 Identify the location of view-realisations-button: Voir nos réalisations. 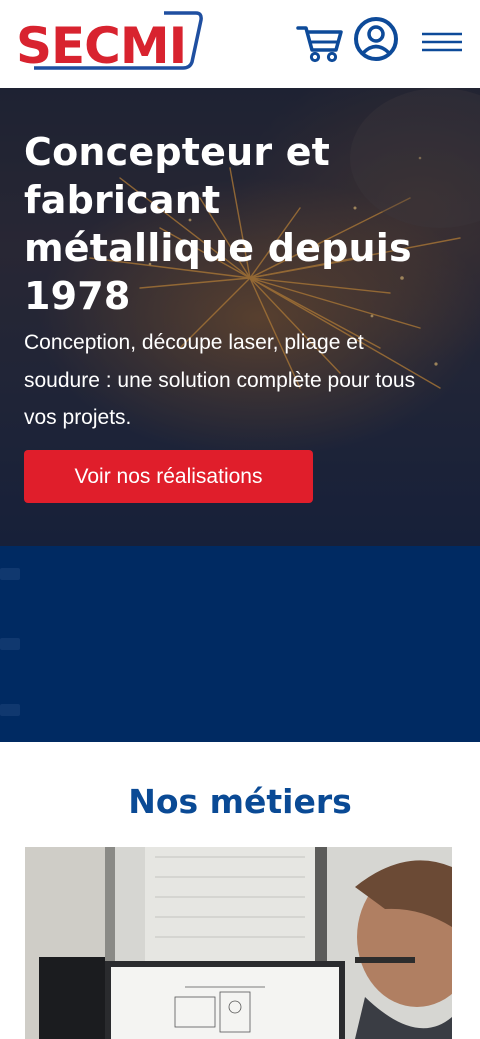
(168, 476).